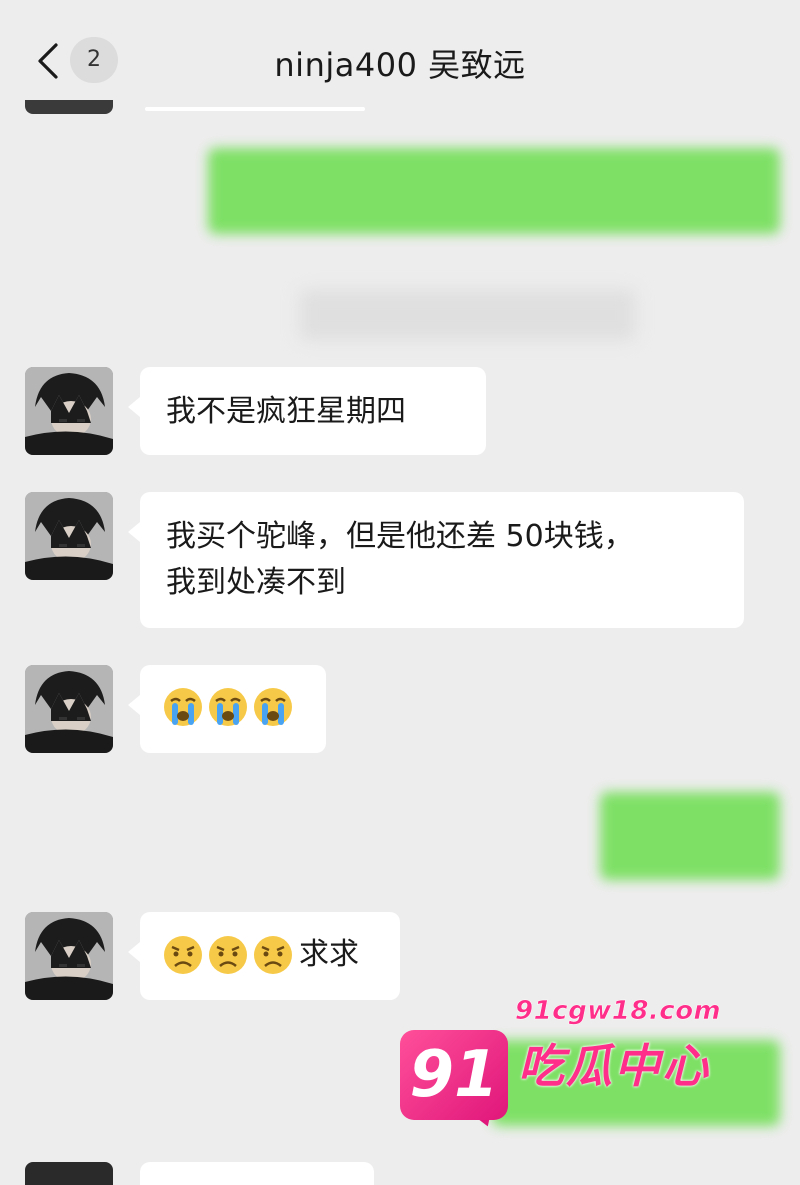 The height and width of the screenshot is (1185, 800). What do you see at coordinates (436, 560) in the screenshot?
I see `incoming-message-bubble: 我买个驼峰，但是他还差 50块钱， 我到处凑不到` at bounding box center [436, 560].